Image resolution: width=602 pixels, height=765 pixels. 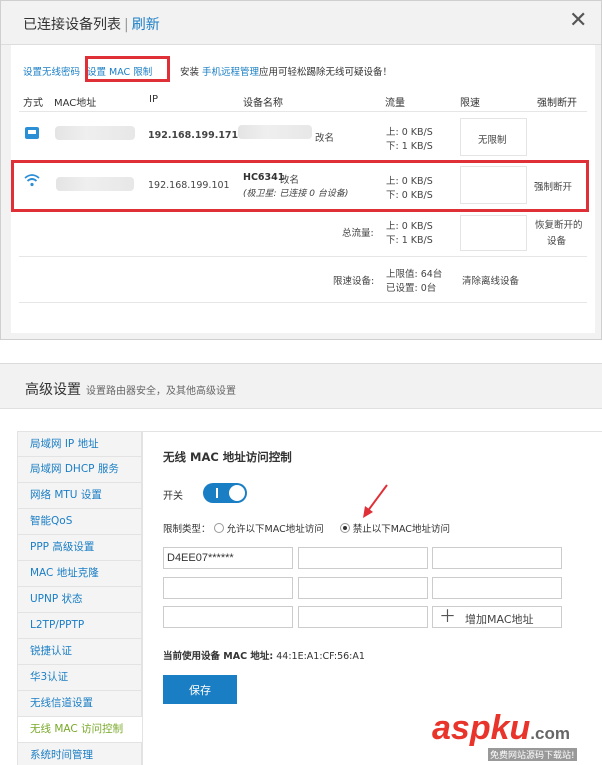 I want to click on site-watermark: aspku.com 免费网站源码下载站!, so click(x=516, y=736).